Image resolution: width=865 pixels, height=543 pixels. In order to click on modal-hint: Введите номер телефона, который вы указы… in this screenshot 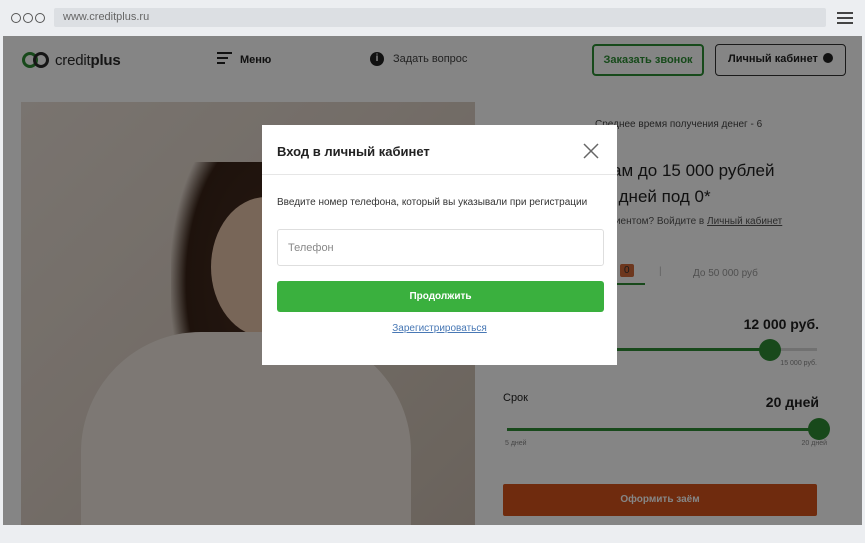, I will do `click(432, 202)`.